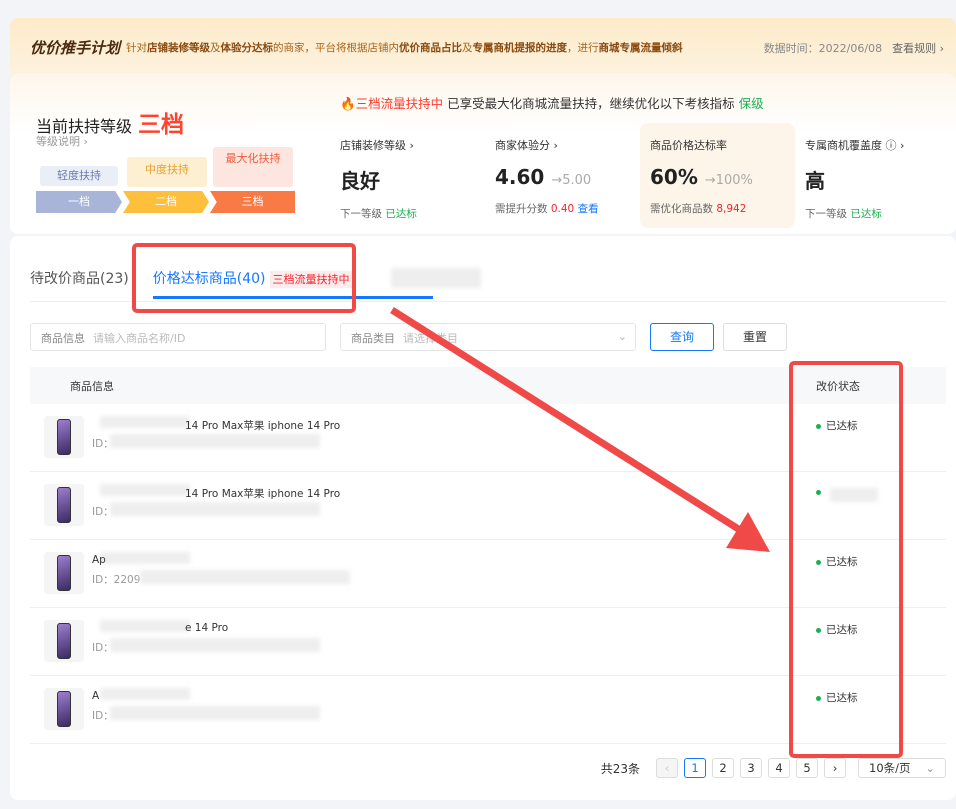  Describe the element at coordinates (348, 103) in the screenshot. I see `fire-icon: 🔥` at that location.